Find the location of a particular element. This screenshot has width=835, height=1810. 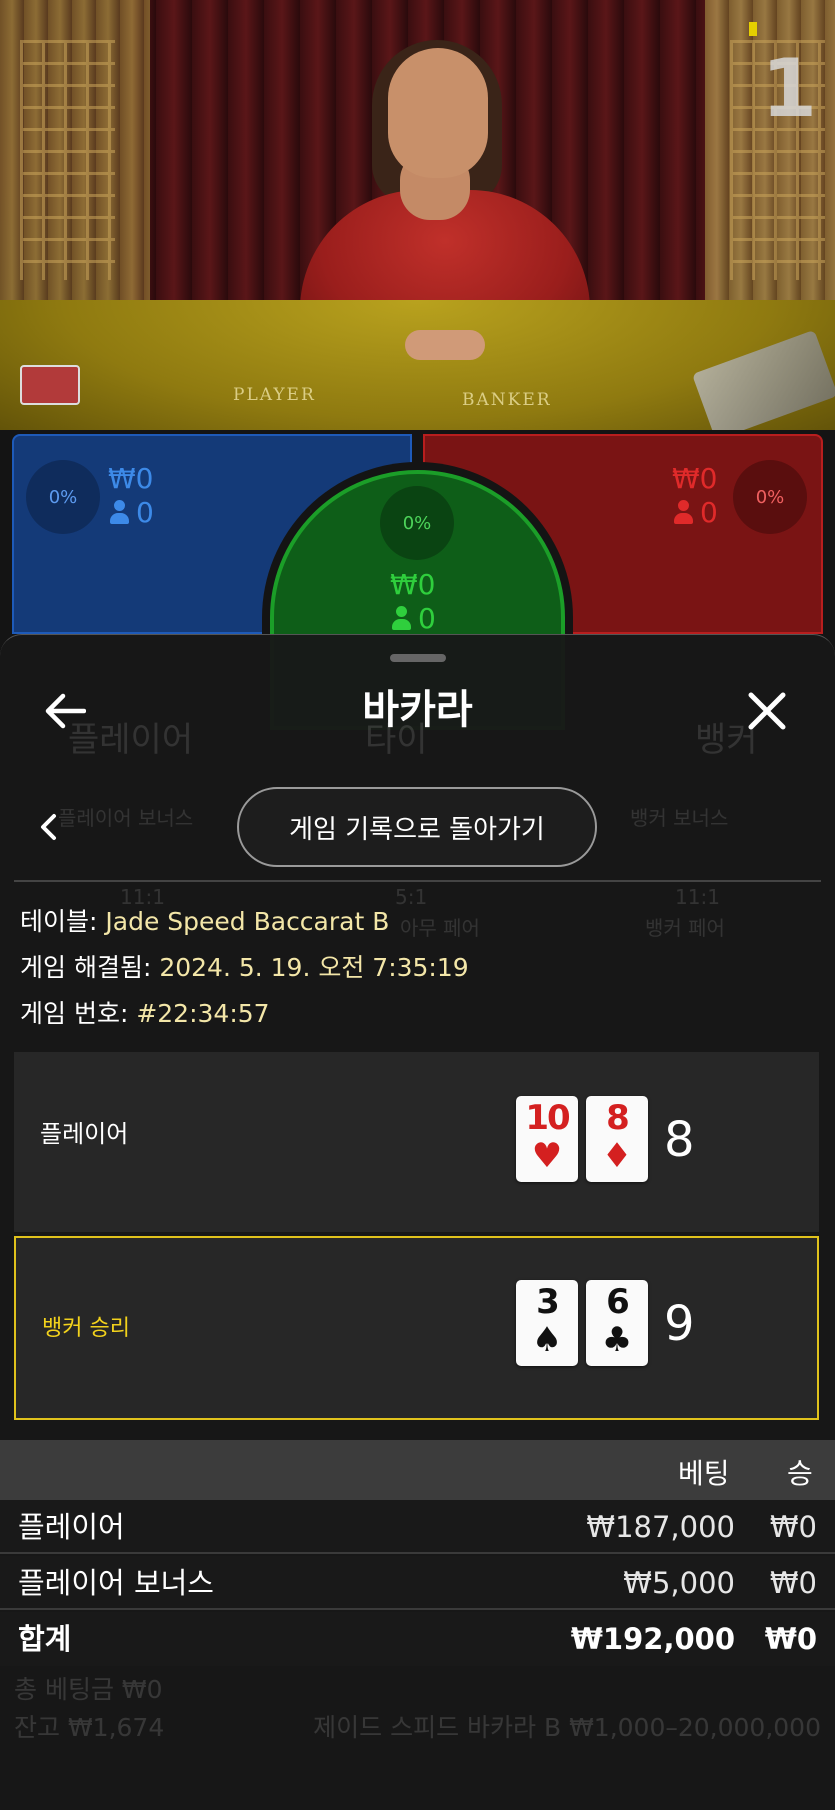

resolved-value: 2024. 5. 19. 오전 7:35:19 is located at coordinates (314, 967).